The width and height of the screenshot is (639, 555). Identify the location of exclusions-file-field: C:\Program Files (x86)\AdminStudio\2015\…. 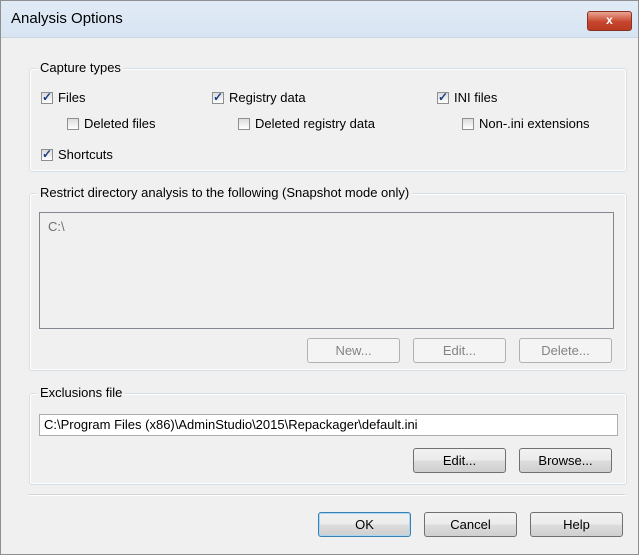
(328, 425).